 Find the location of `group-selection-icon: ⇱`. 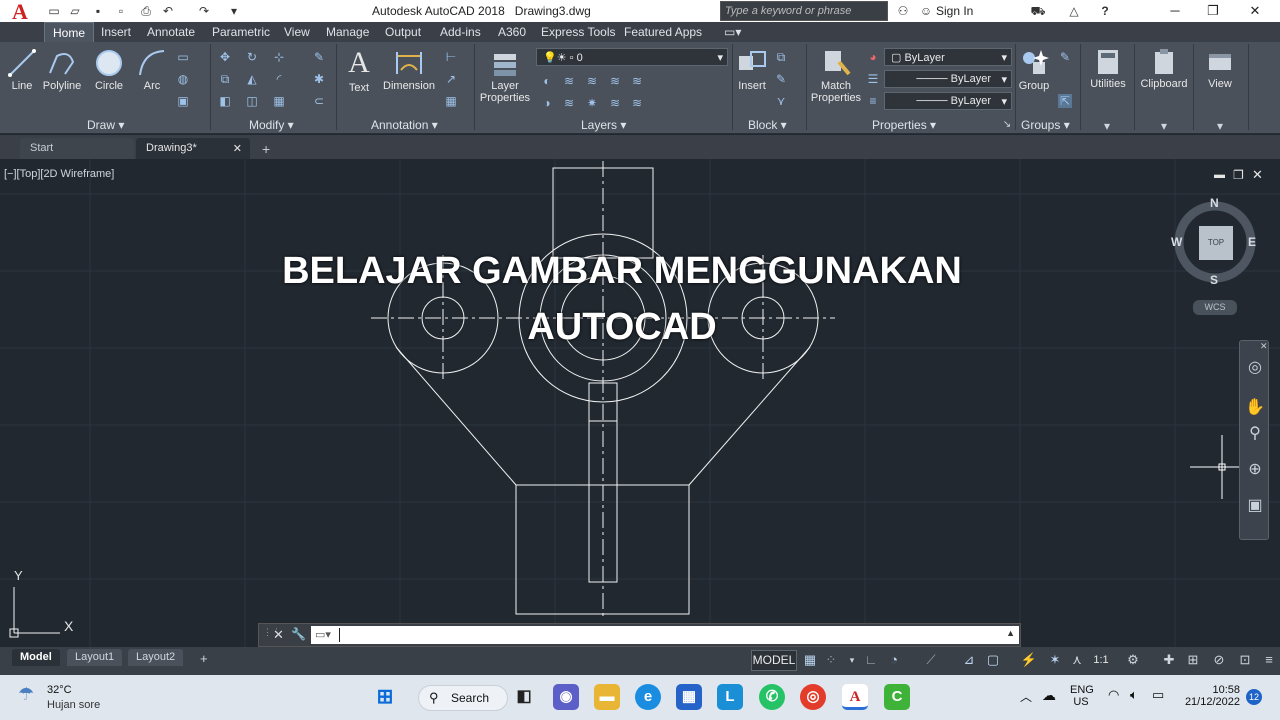

group-selection-icon: ⇱ is located at coordinates (1065, 101).